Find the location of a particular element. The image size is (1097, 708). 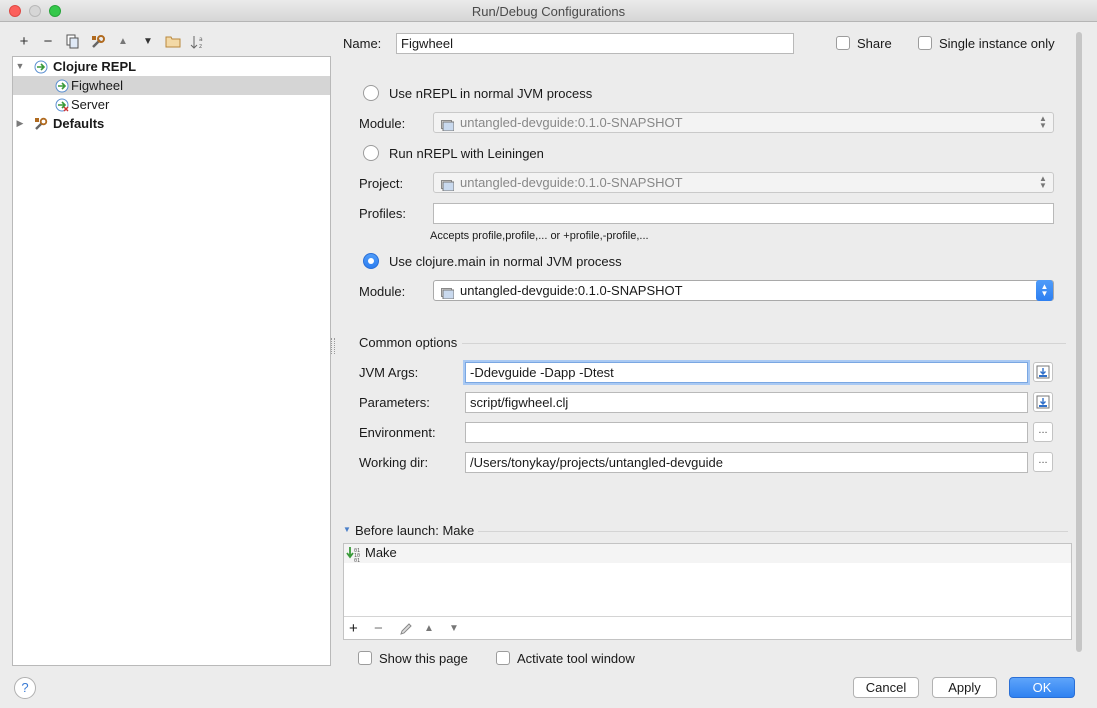

ok-button: OK is located at coordinates (1042, 687).